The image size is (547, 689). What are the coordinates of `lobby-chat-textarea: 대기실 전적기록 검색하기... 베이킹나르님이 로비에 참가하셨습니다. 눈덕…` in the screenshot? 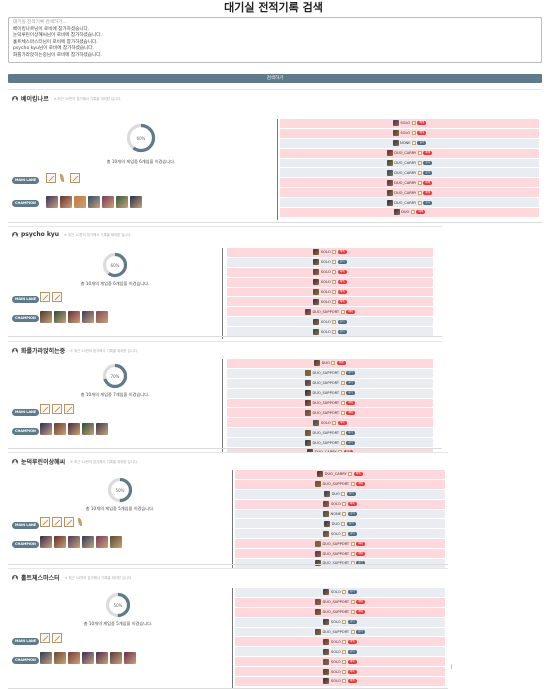 It's located at (275, 40).